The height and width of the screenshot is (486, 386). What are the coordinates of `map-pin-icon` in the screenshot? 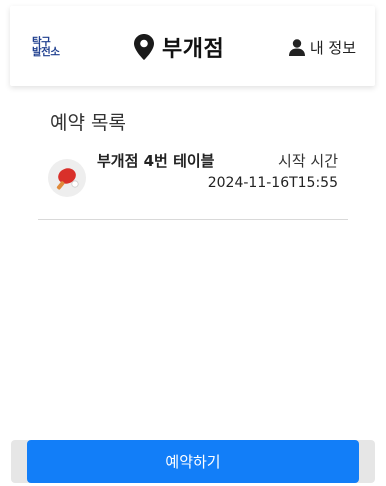 It's located at (144, 47).